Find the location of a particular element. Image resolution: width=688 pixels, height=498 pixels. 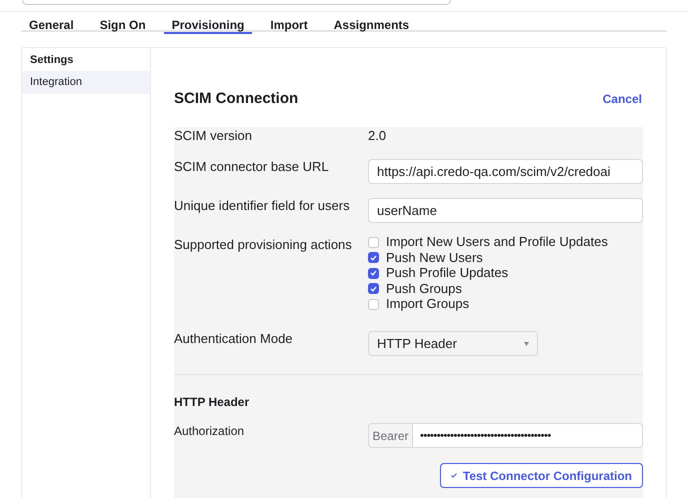

field-label: SCIM connector base URL is located at coordinates (252, 167).